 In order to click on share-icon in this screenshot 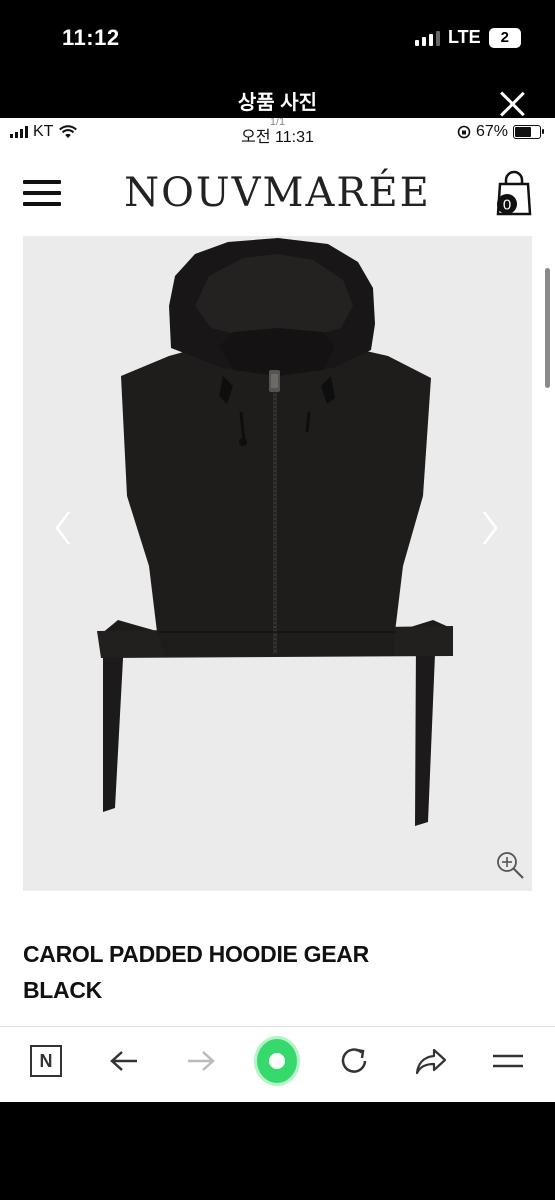, I will do `click(431, 1061)`.